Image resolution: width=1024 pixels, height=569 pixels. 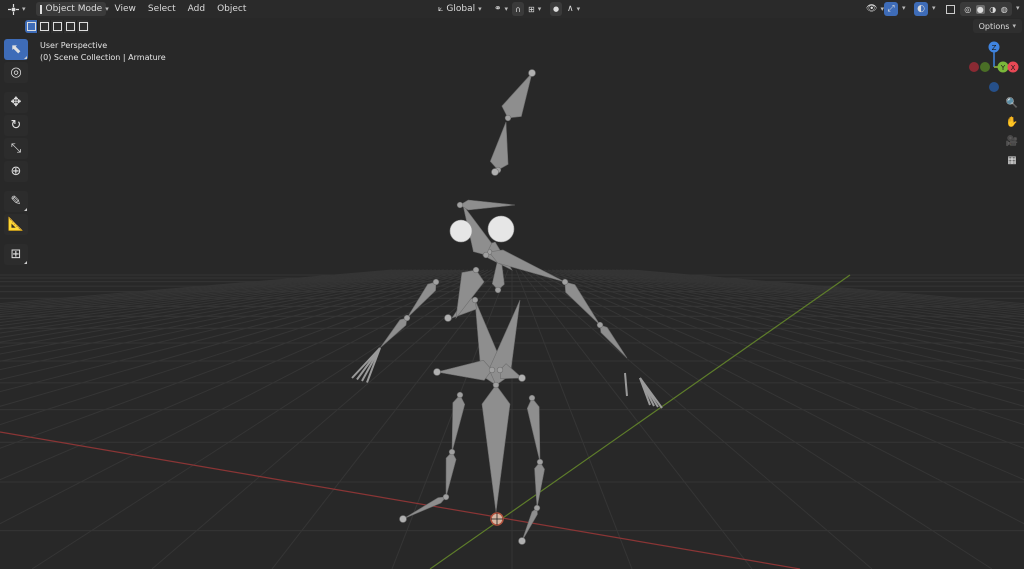 I want to click on magnet-icon: ∩, so click(x=518, y=9).